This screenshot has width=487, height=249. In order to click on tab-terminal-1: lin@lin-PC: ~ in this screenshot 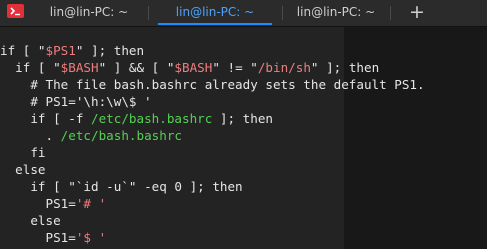, I will do `click(89, 13)`.